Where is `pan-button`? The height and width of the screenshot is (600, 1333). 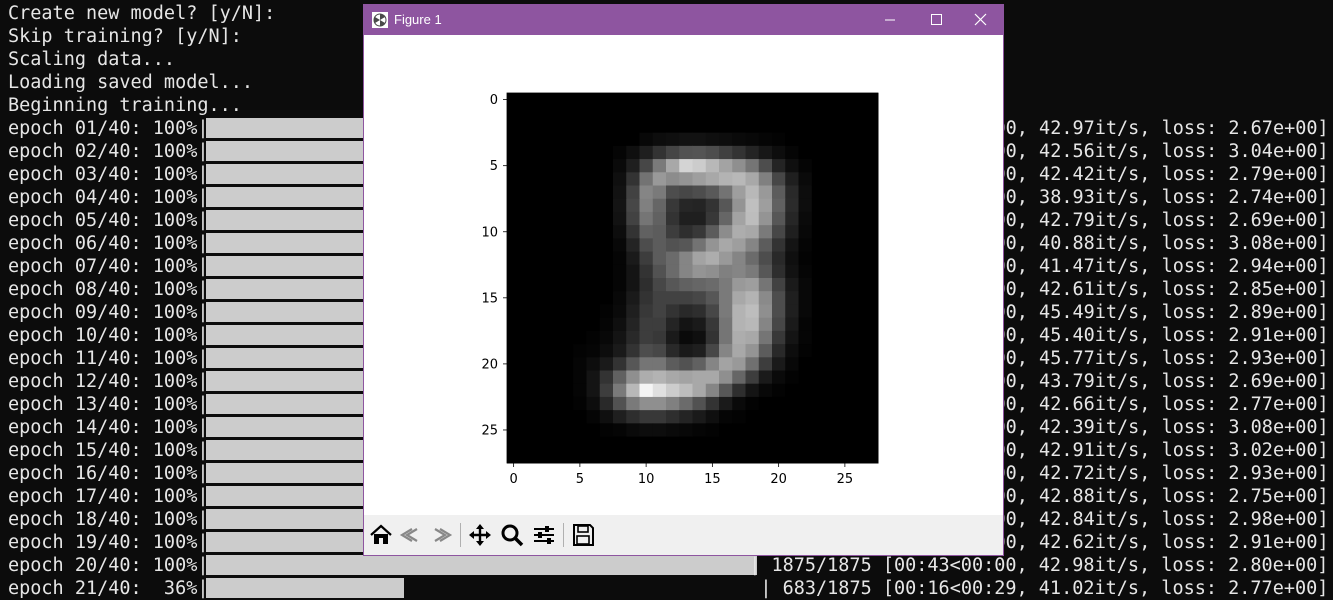
pan-button is located at coordinates (480, 535).